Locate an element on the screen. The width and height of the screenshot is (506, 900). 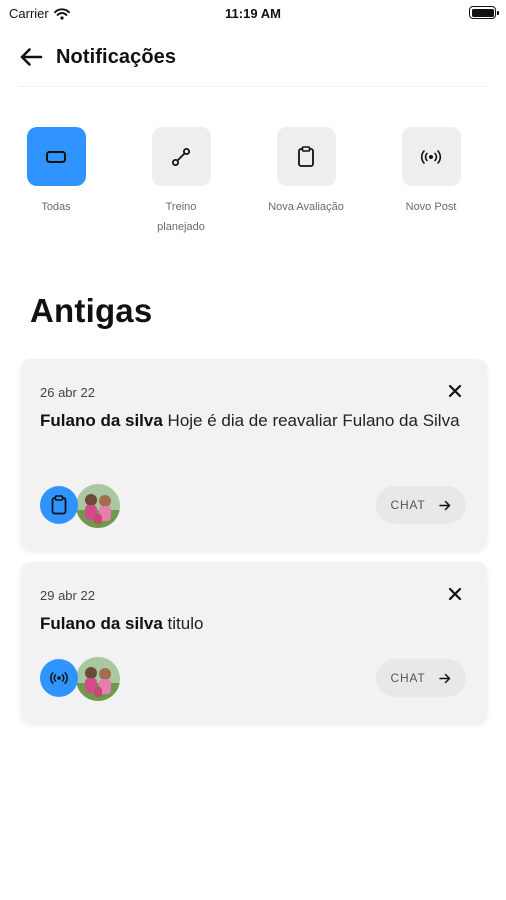
section-title: Antigas is located at coordinates (91, 310).